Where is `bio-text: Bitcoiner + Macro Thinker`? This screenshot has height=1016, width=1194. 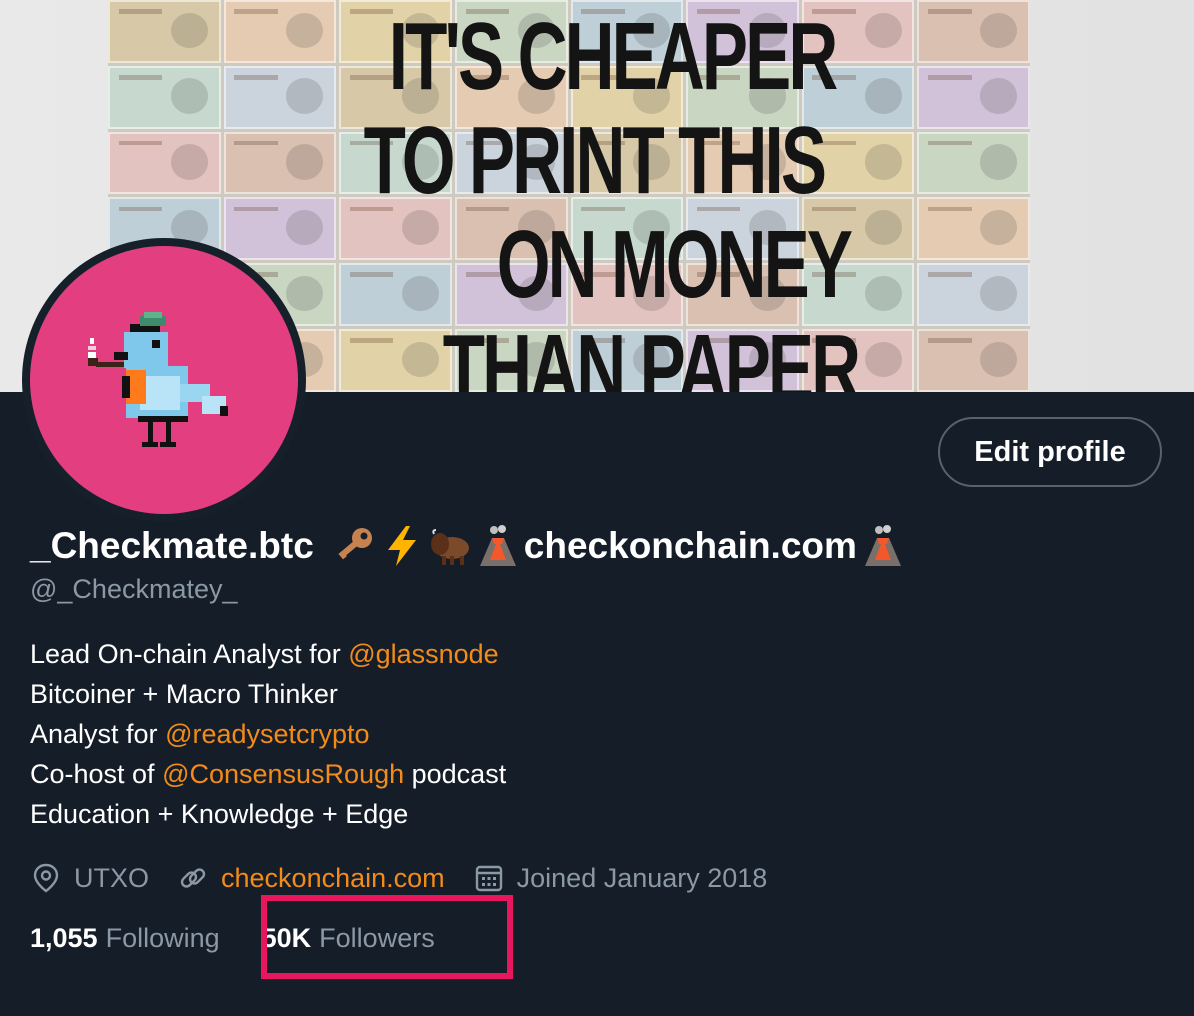 bio-text: Bitcoiner + Macro Thinker is located at coordinates (184, 694).